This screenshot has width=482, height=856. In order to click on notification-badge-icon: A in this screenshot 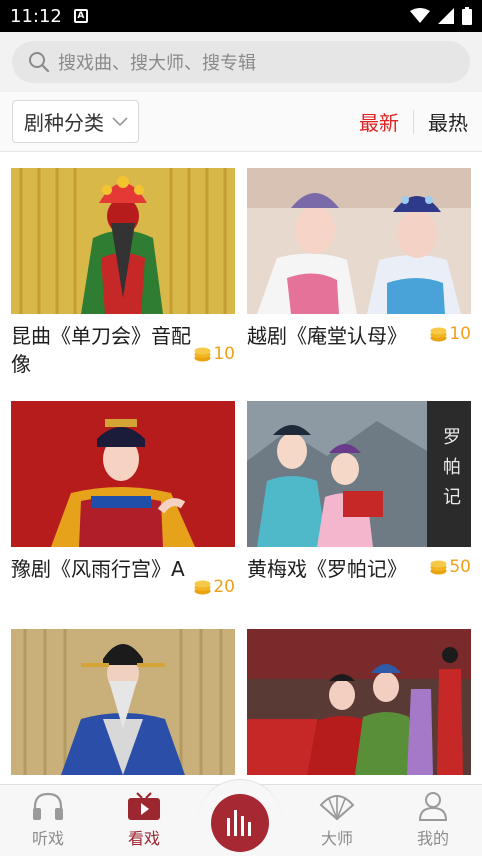, I will do `click(80, 16)`.